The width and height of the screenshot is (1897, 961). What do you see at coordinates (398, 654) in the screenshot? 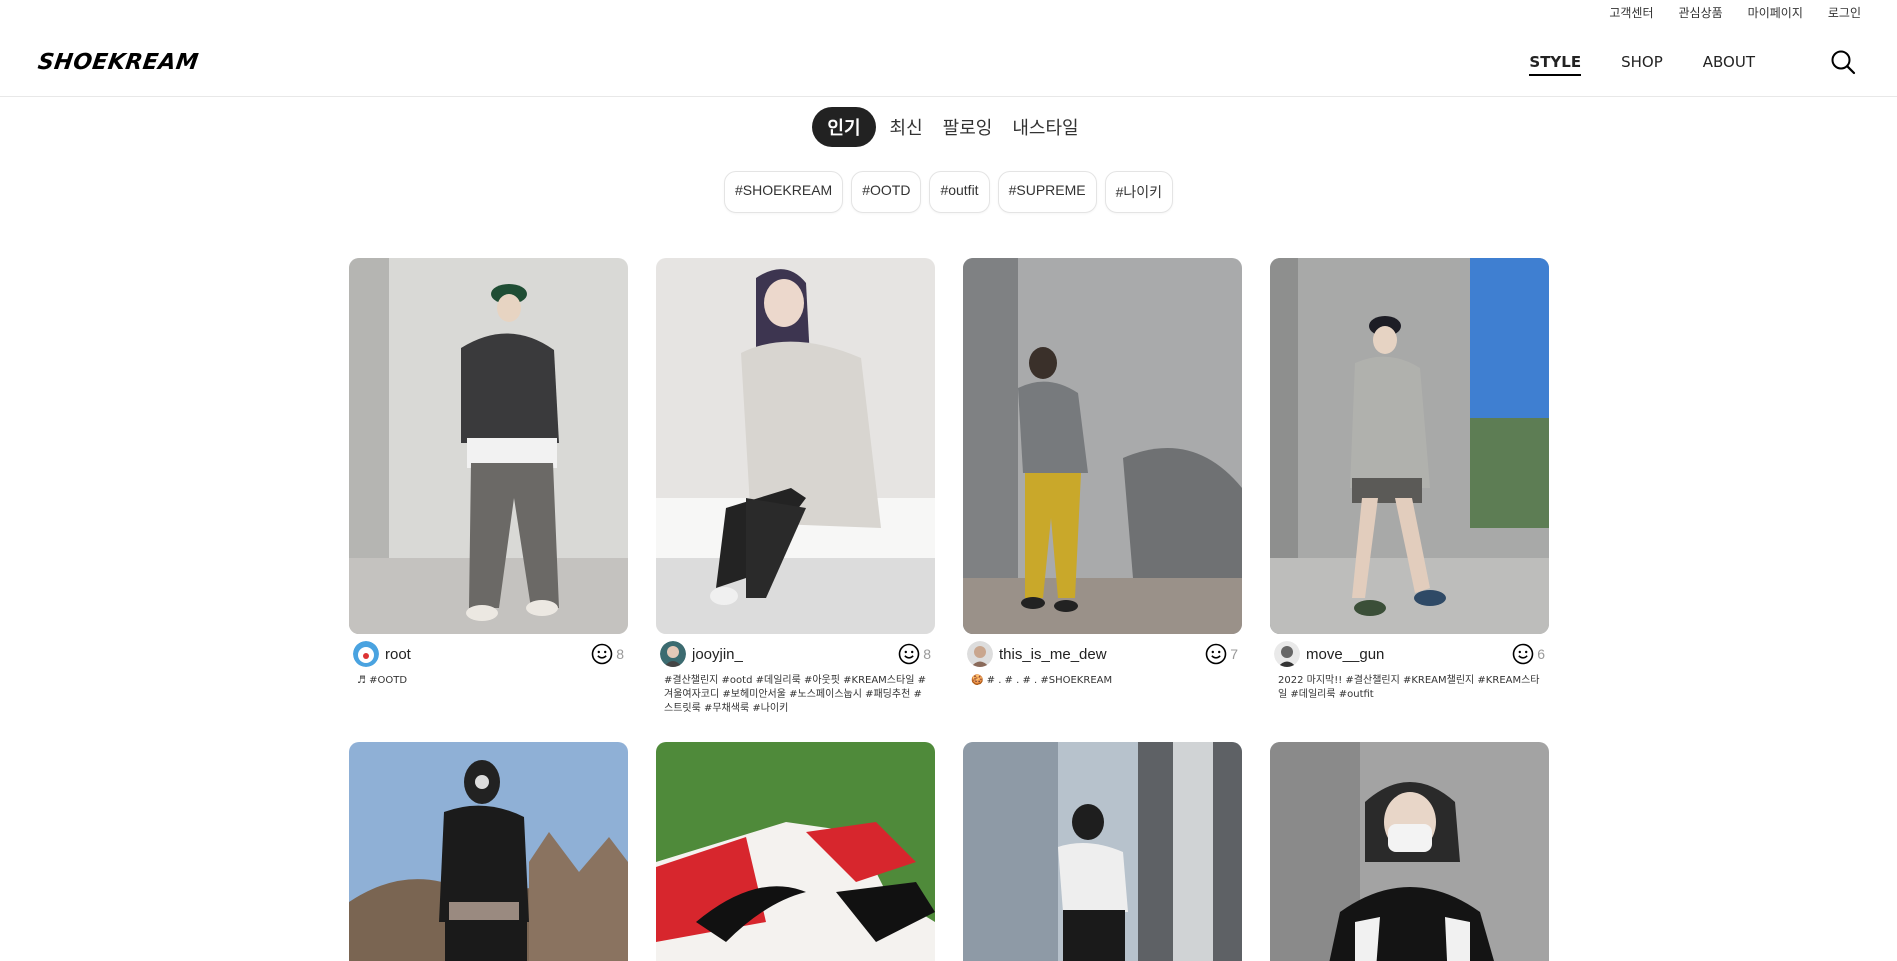
I see `username: root` at bounding box center [398, 654].